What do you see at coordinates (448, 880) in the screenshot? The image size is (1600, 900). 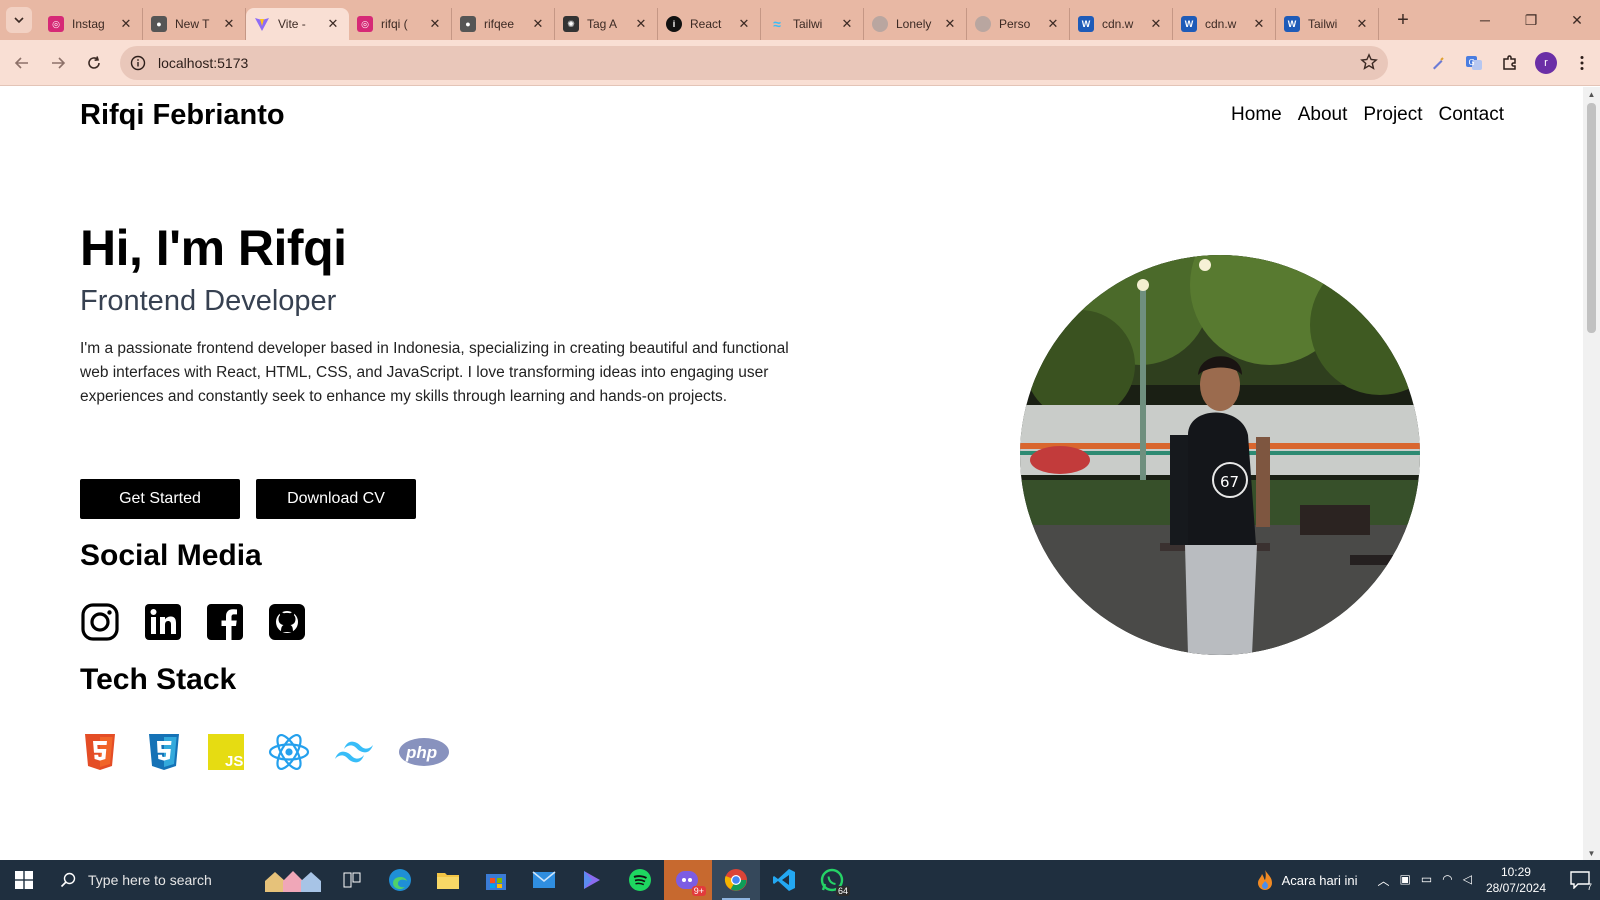 I see `file-explorer-icon` at bounding box center [448, 880].